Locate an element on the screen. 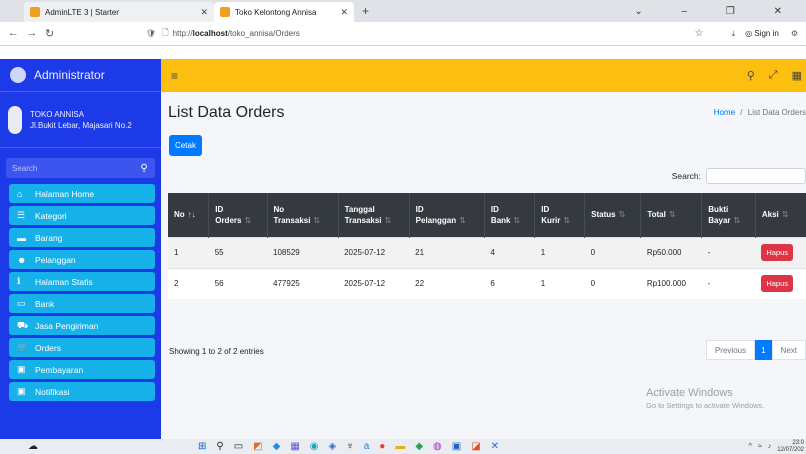 The image size is (806, 454). column-header: No Transaksi ⇅ is located at coordinates (303, 215).